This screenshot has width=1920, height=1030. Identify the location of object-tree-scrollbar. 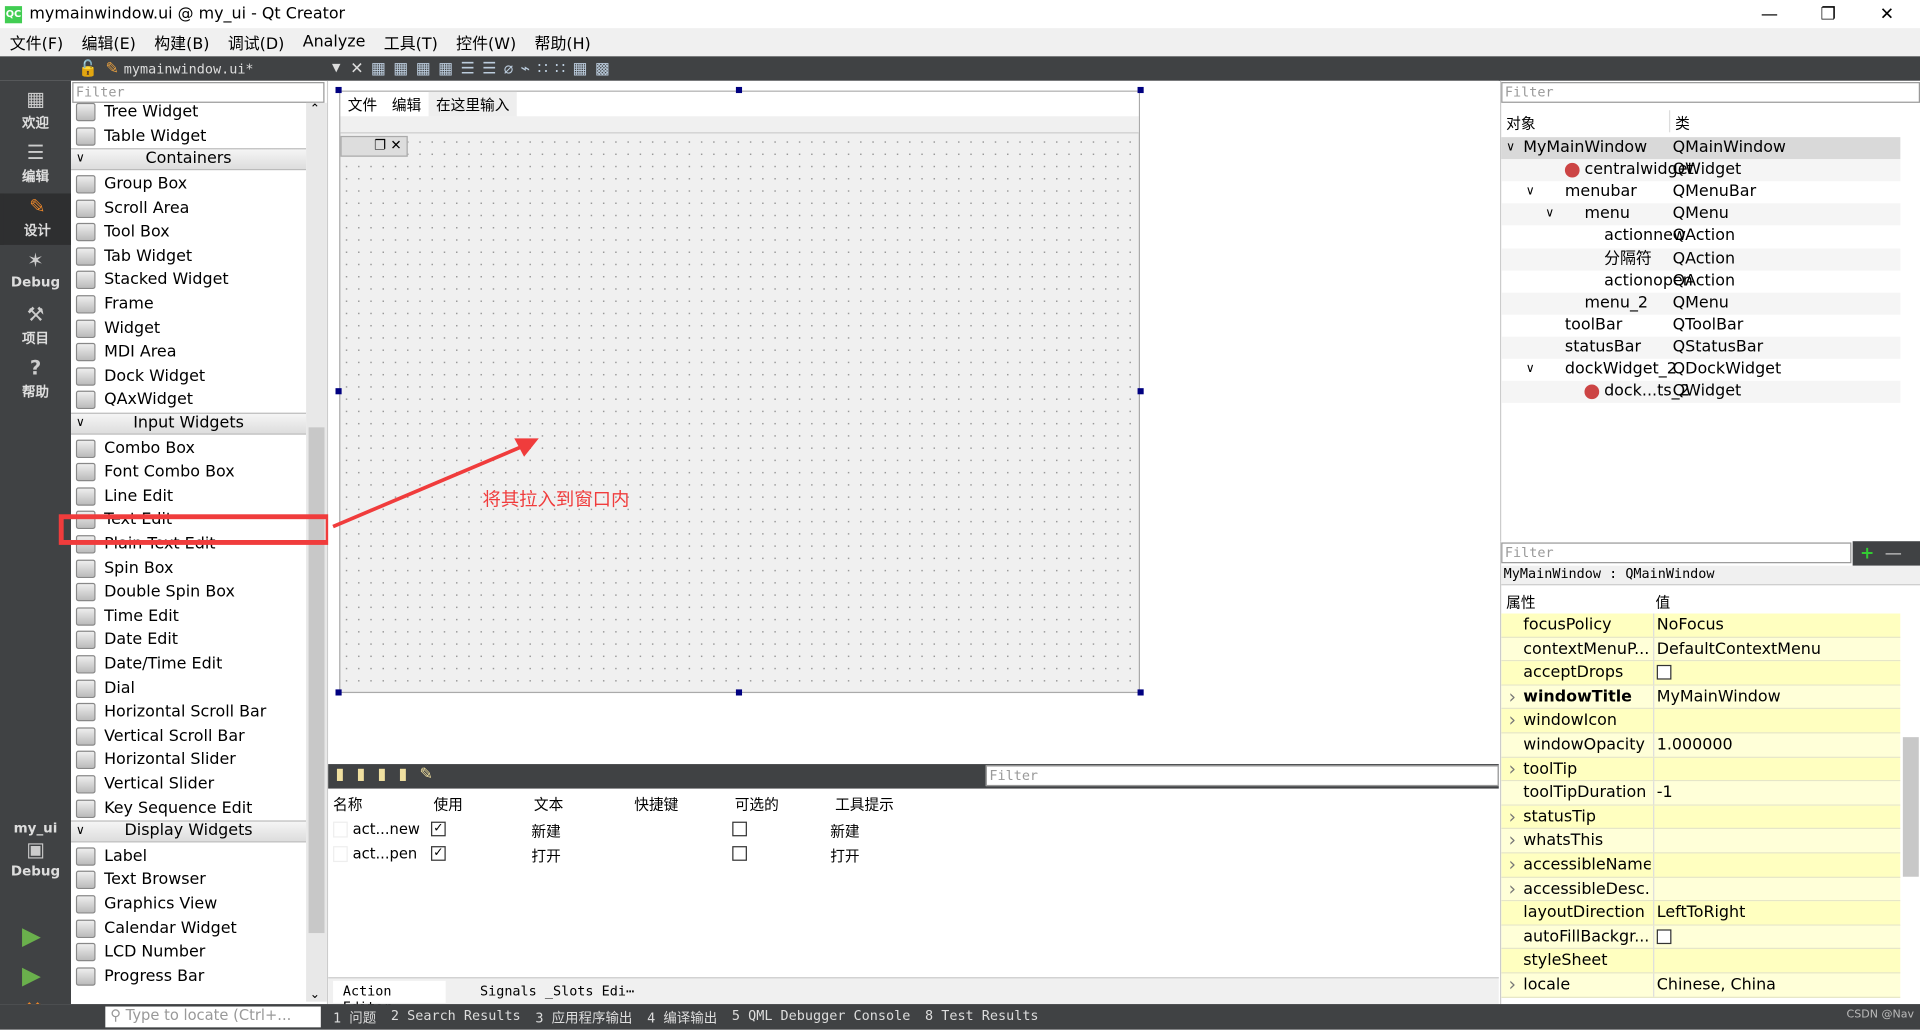
(1910, 323).